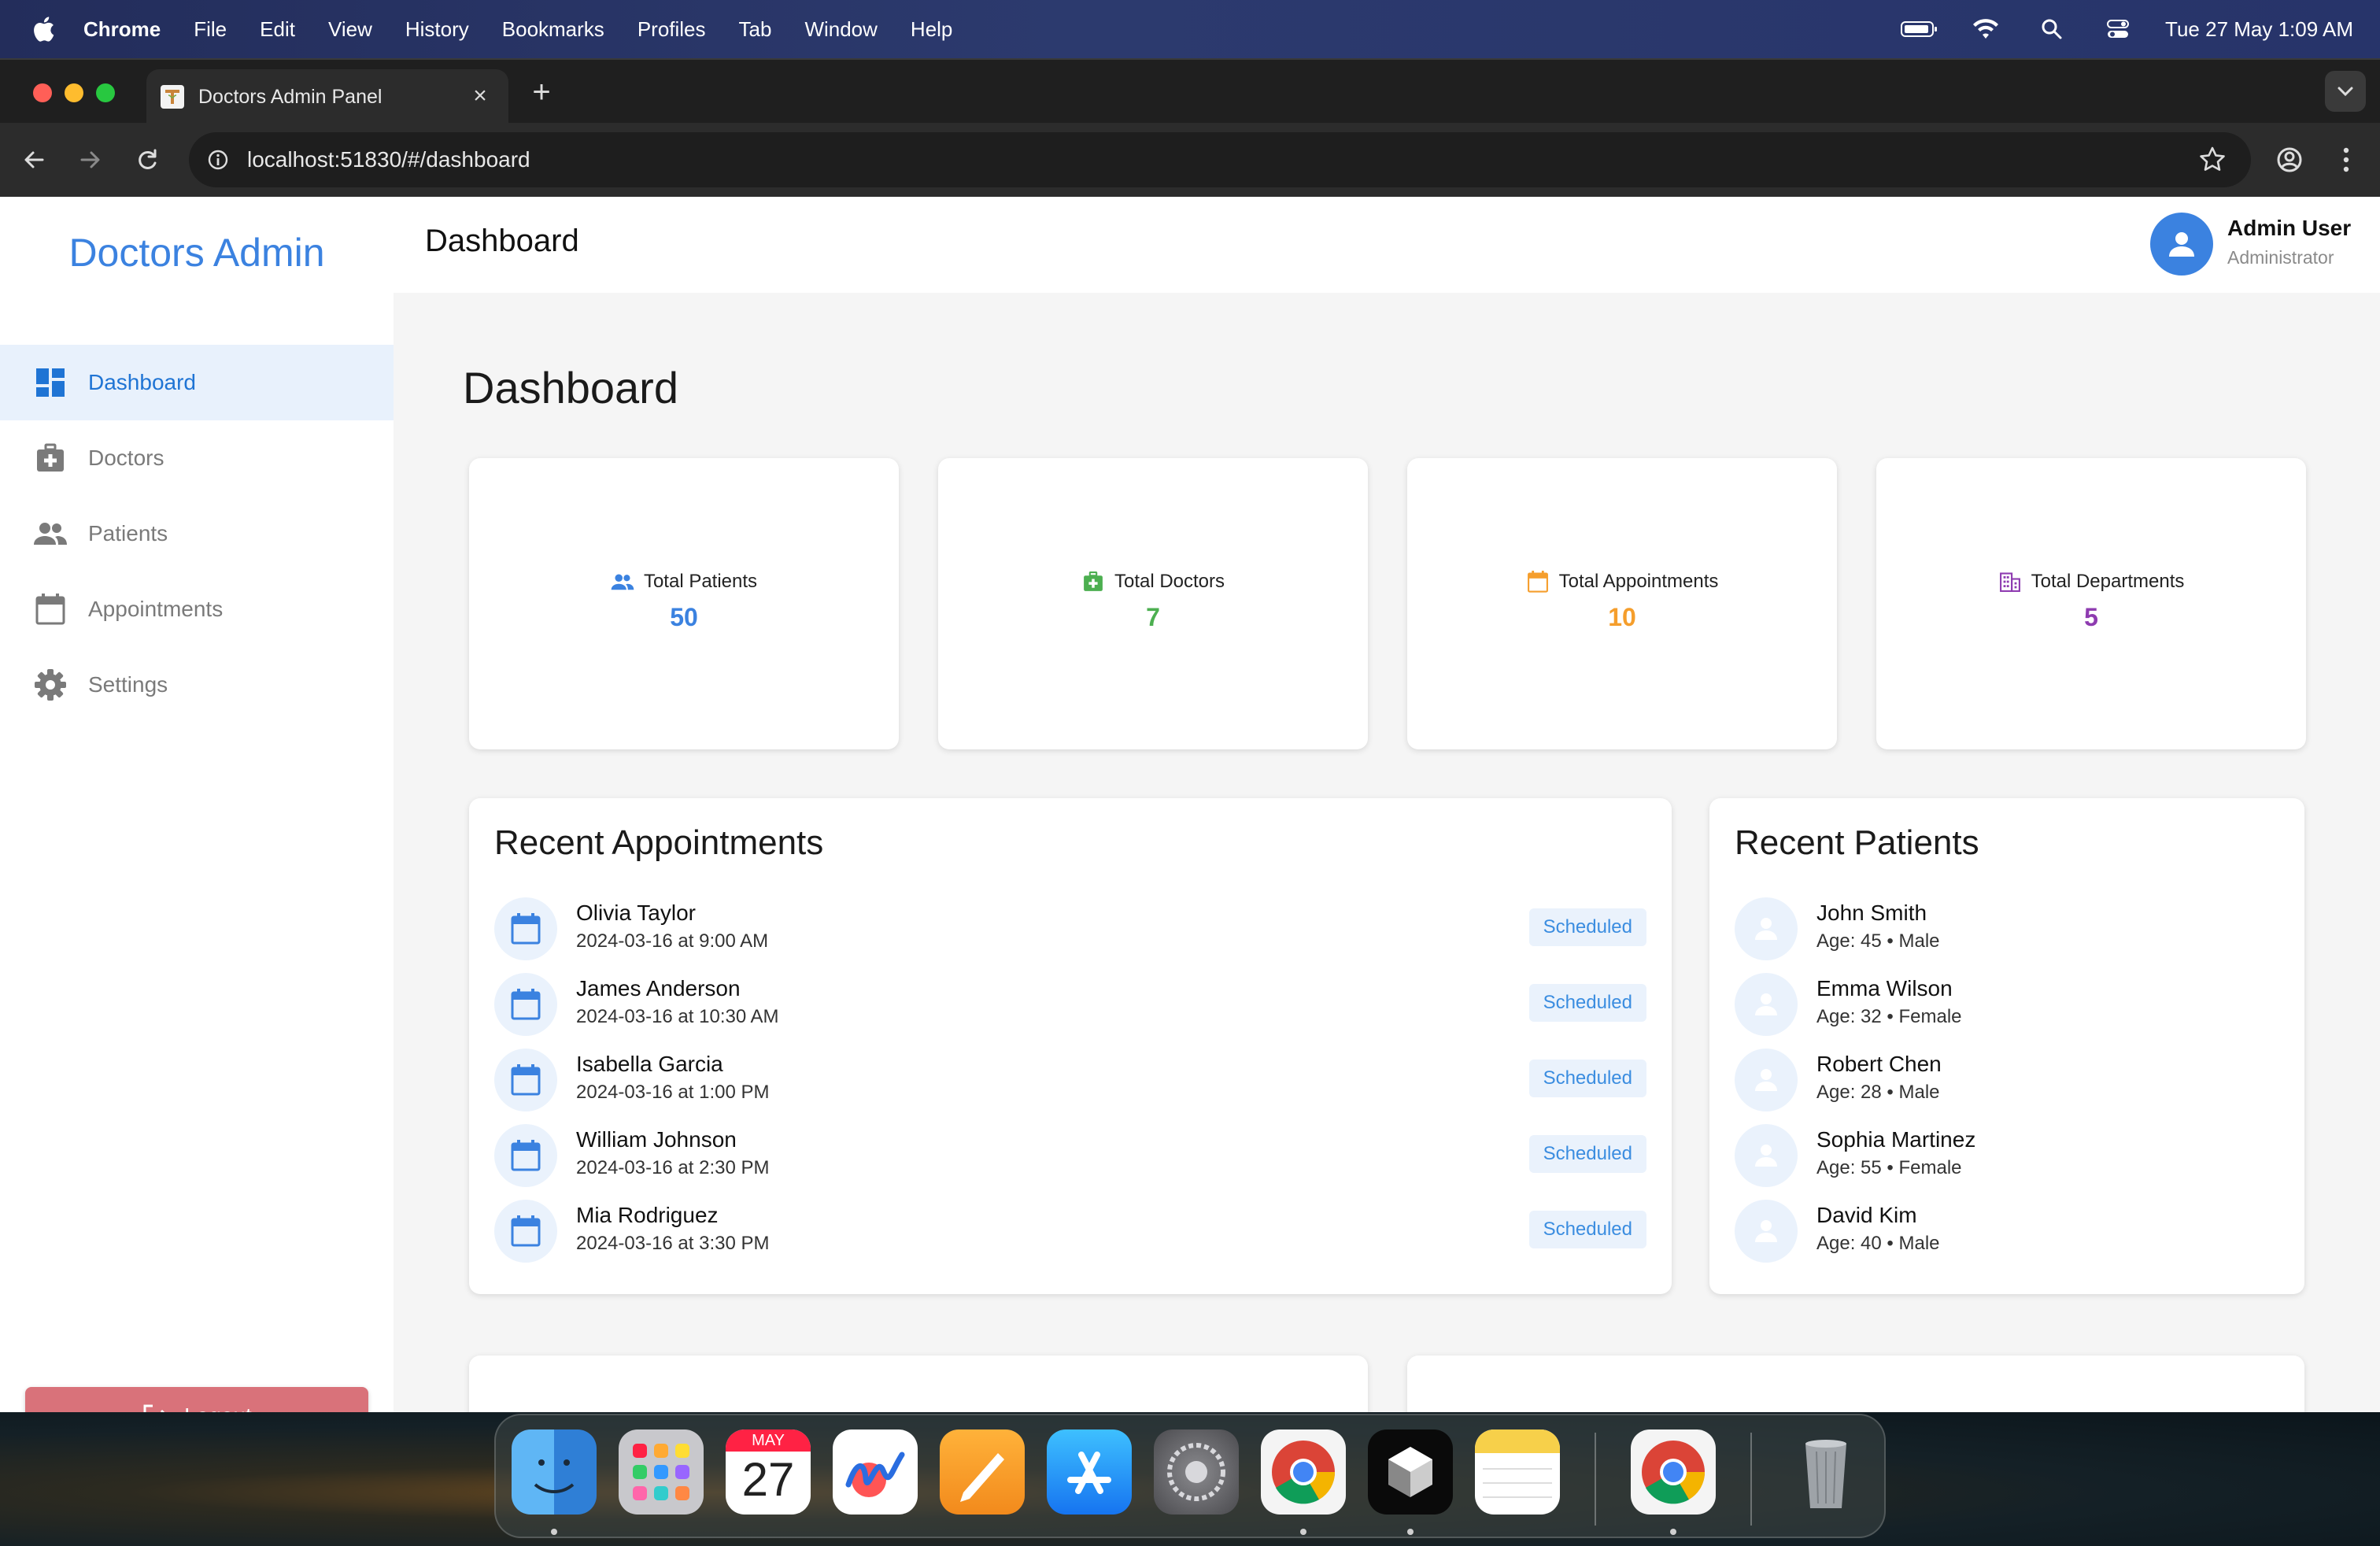 Image resolution: width=2380 pixels, height=1546 pixels. I want to click on sidebar-item-label: Doctors, so click(126, 458).